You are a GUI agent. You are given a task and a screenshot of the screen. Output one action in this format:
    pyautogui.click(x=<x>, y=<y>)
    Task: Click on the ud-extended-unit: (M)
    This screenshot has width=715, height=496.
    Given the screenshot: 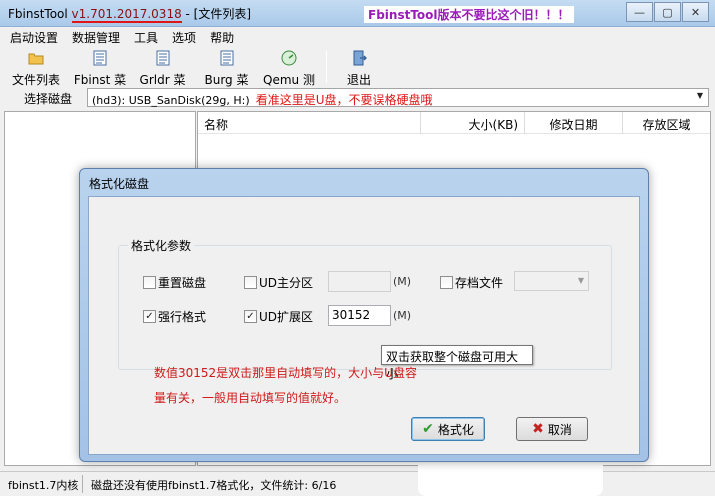 What is the action you would take?
    pyautogui.click(x=402, y=315)
    